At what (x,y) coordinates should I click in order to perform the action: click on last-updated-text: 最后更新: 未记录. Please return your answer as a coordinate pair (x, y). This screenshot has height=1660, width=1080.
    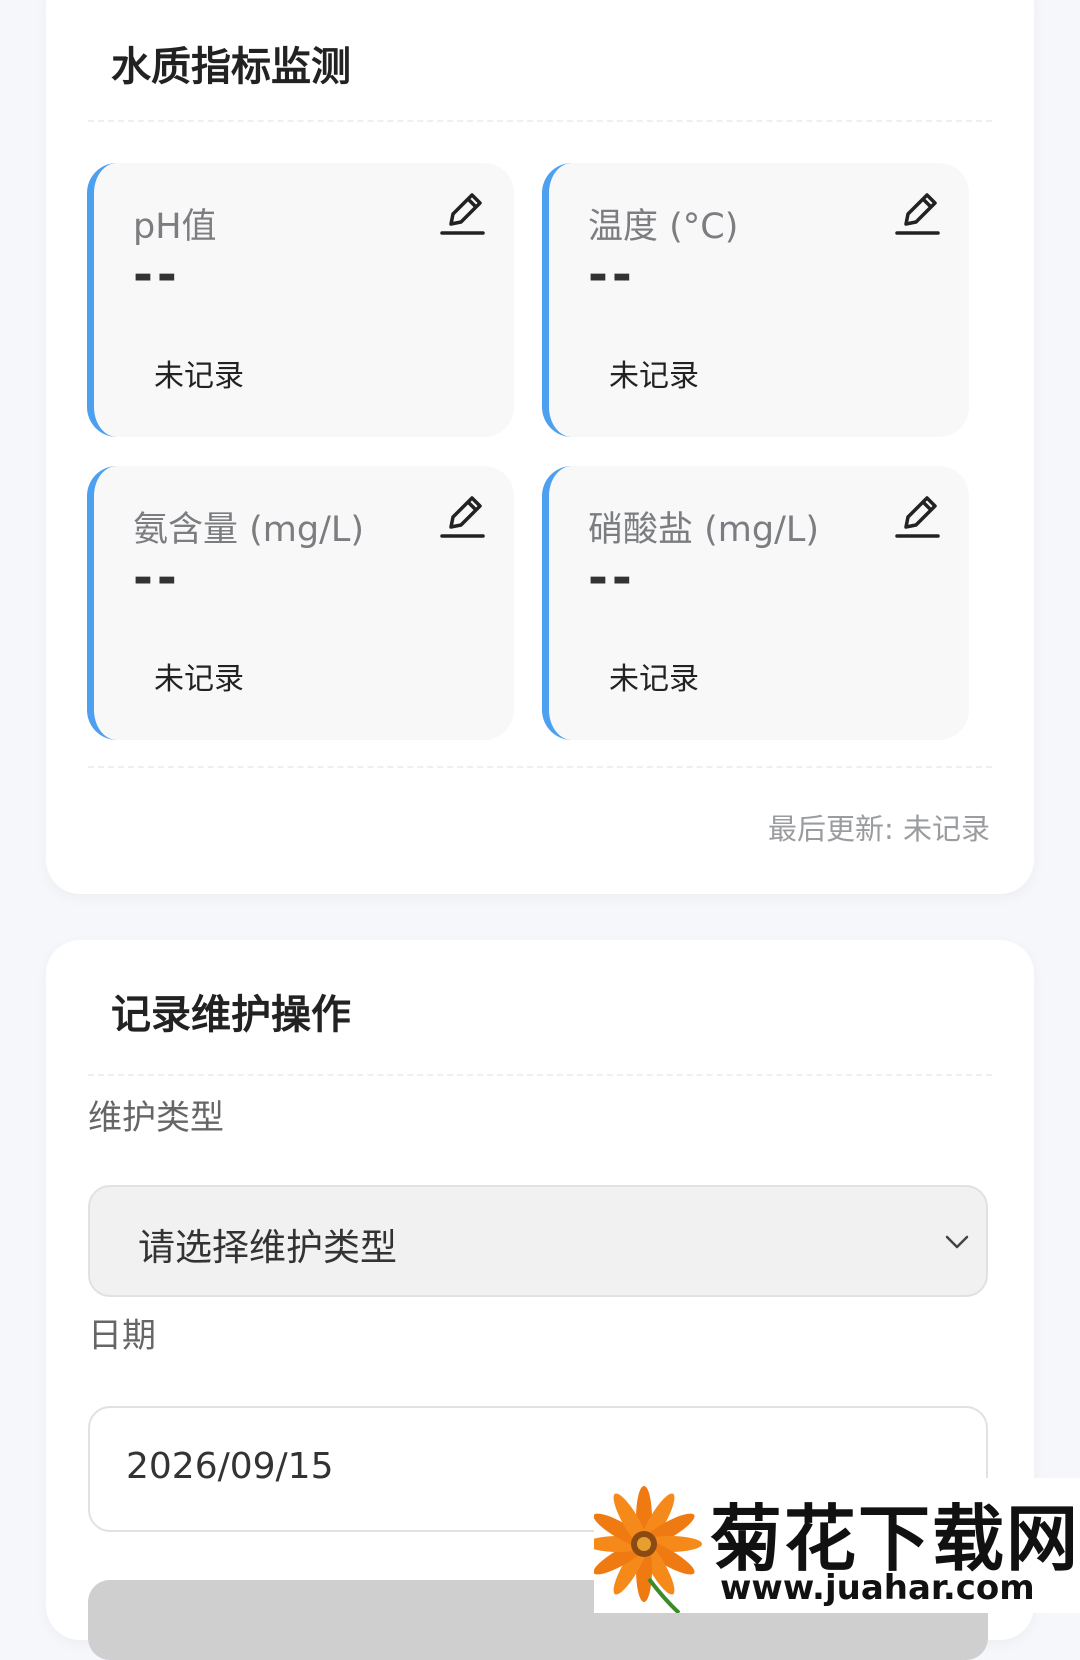
    Looking at the image, I should click on (879, 829).